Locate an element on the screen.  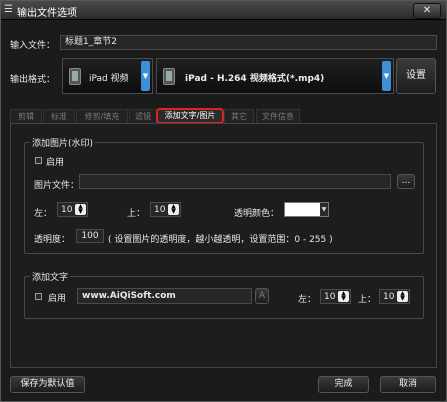
text-enable-checkbox is located at coordinates (38, 296).